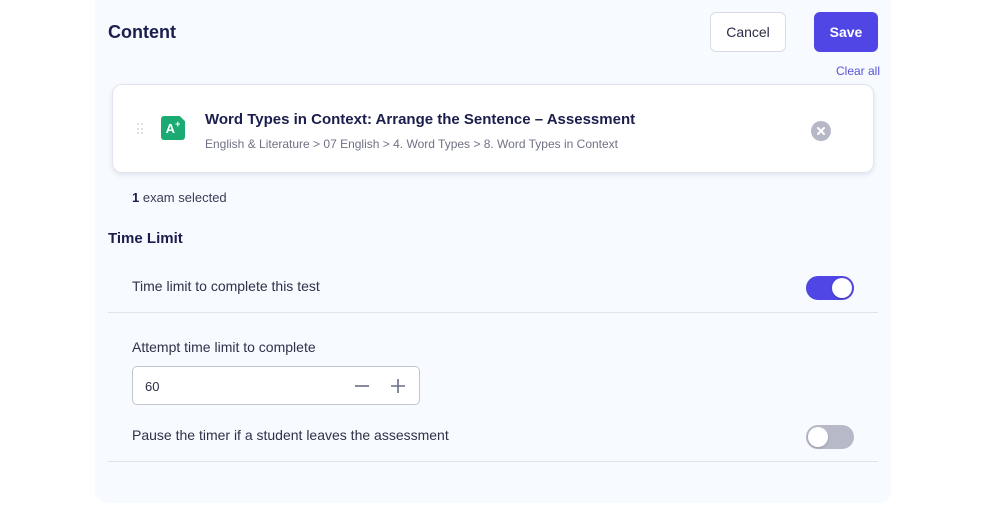 This screenshot has height=508, width=995. Describe the element at coordinates (140, 129) in the screenshot. I see `drag-handle-icon` at that location.